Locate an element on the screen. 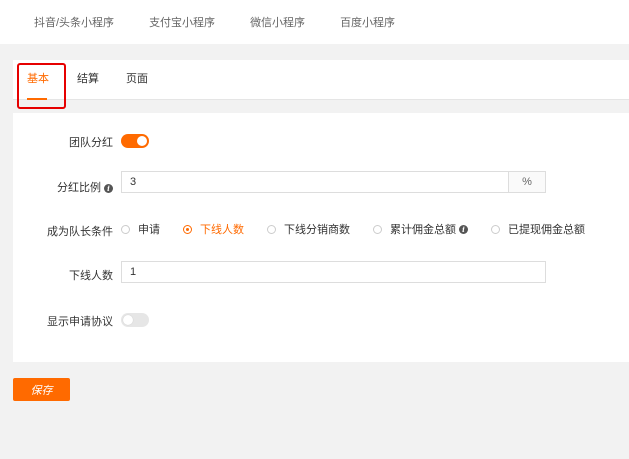 Image resolution: width=629 pixels, height=459 pixels. top-nav-item-baidu: 百度小程序 is located at coordinates (367, 22).